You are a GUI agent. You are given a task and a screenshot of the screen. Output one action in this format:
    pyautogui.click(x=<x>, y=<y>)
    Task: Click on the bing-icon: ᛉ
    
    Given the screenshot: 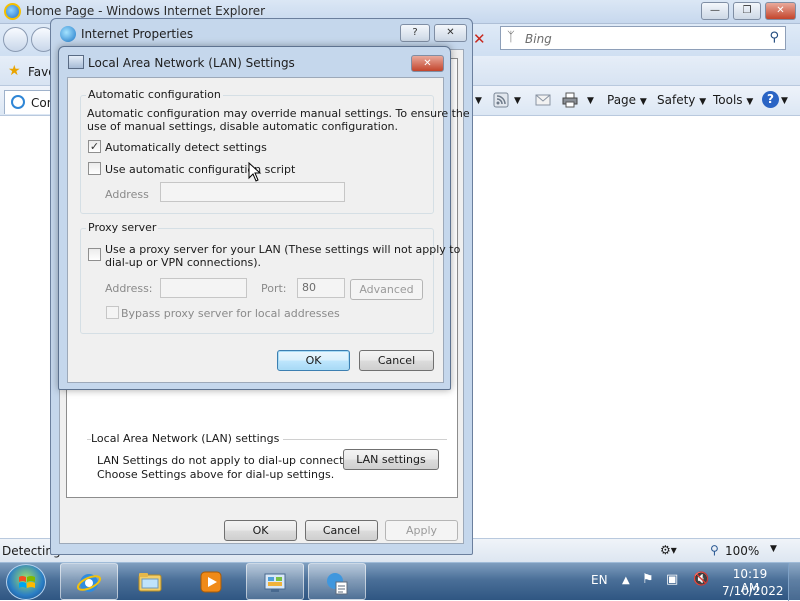 What is the action you would take?
    pyautogui.click(x=511, y=37)
    